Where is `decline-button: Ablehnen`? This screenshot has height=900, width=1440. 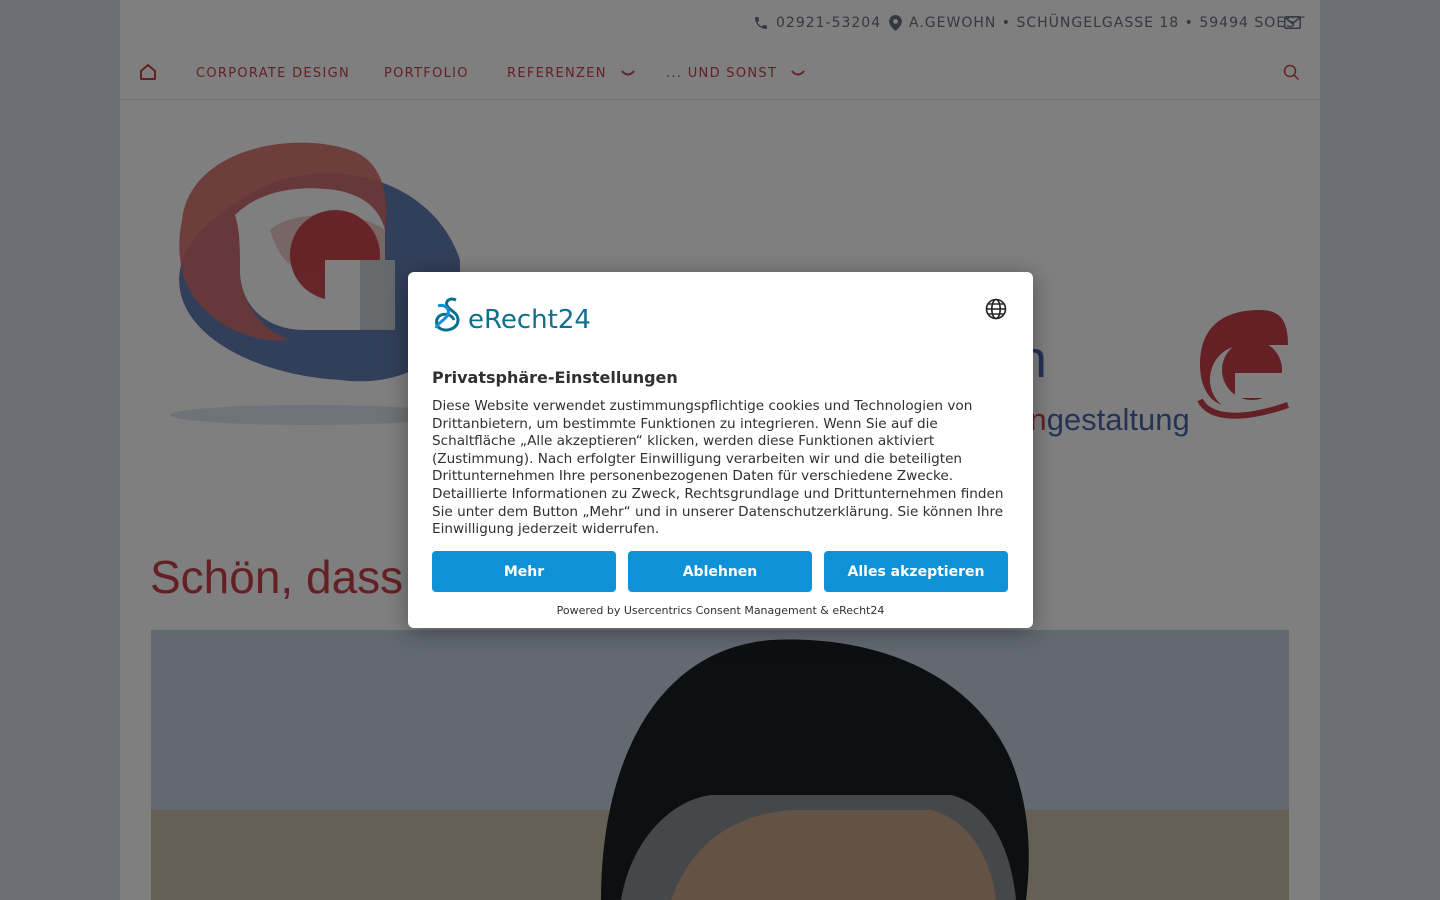 decline-button: Ablehnen is located at coordinates (720, 571).